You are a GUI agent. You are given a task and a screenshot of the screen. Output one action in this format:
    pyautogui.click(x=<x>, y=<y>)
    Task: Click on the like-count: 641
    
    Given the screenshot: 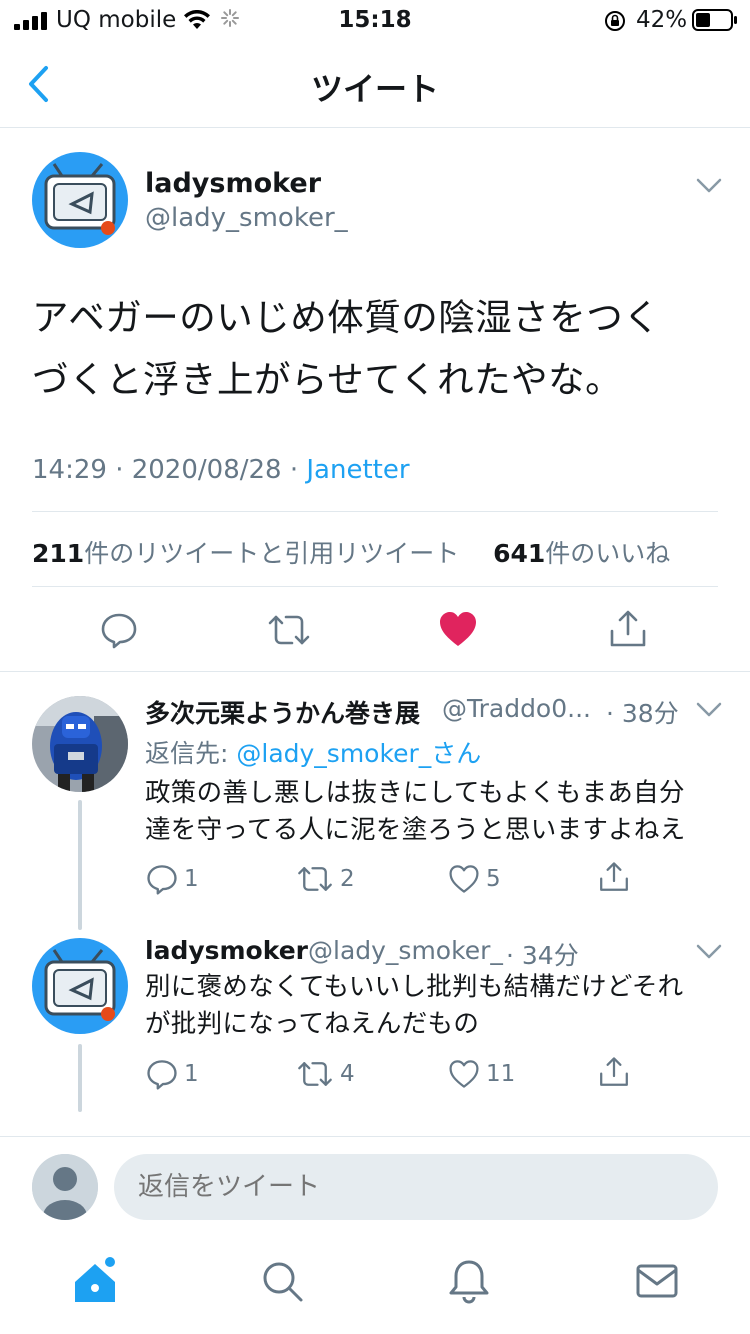 What is the action you would take?
    pyautogui.click(x=519, y=553)
    